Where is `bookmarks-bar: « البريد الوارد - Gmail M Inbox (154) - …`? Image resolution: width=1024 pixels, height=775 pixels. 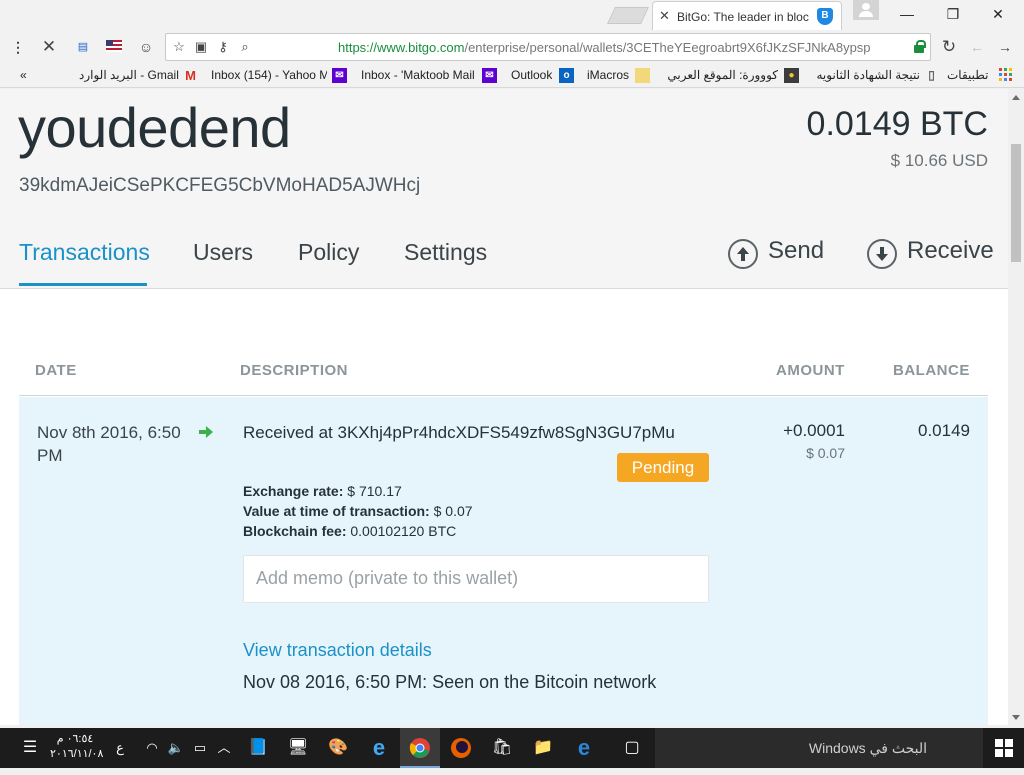
bookmarks-bar: « البريد الوارد - Gmail M Inbox (154) - … is located at coordinates (512, 76).